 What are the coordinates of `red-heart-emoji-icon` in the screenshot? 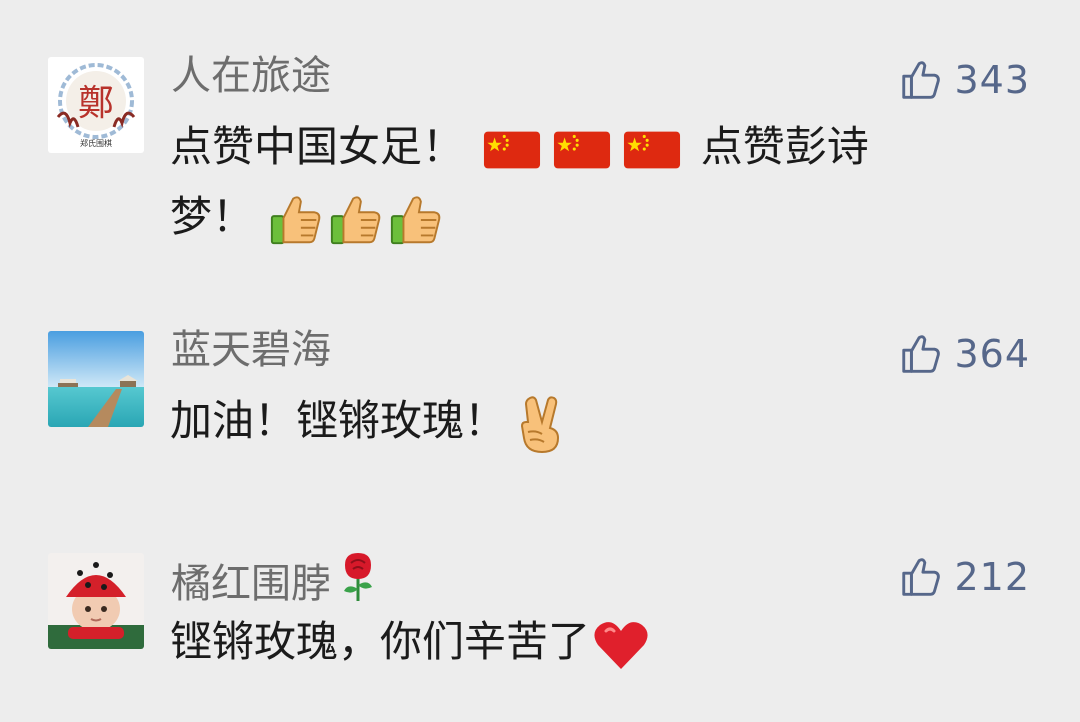 It's located at (621, 645).